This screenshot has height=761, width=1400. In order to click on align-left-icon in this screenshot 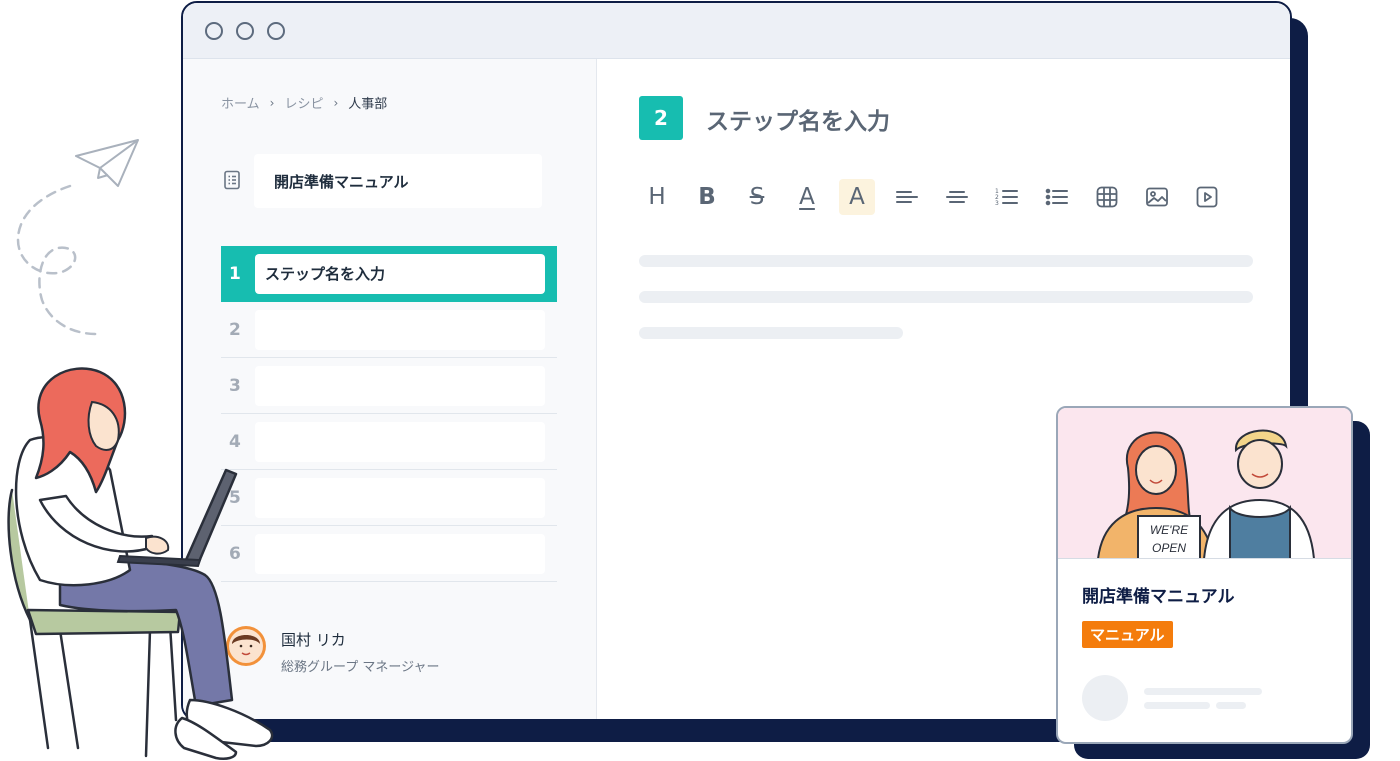, I will do `click(907, 197)`.